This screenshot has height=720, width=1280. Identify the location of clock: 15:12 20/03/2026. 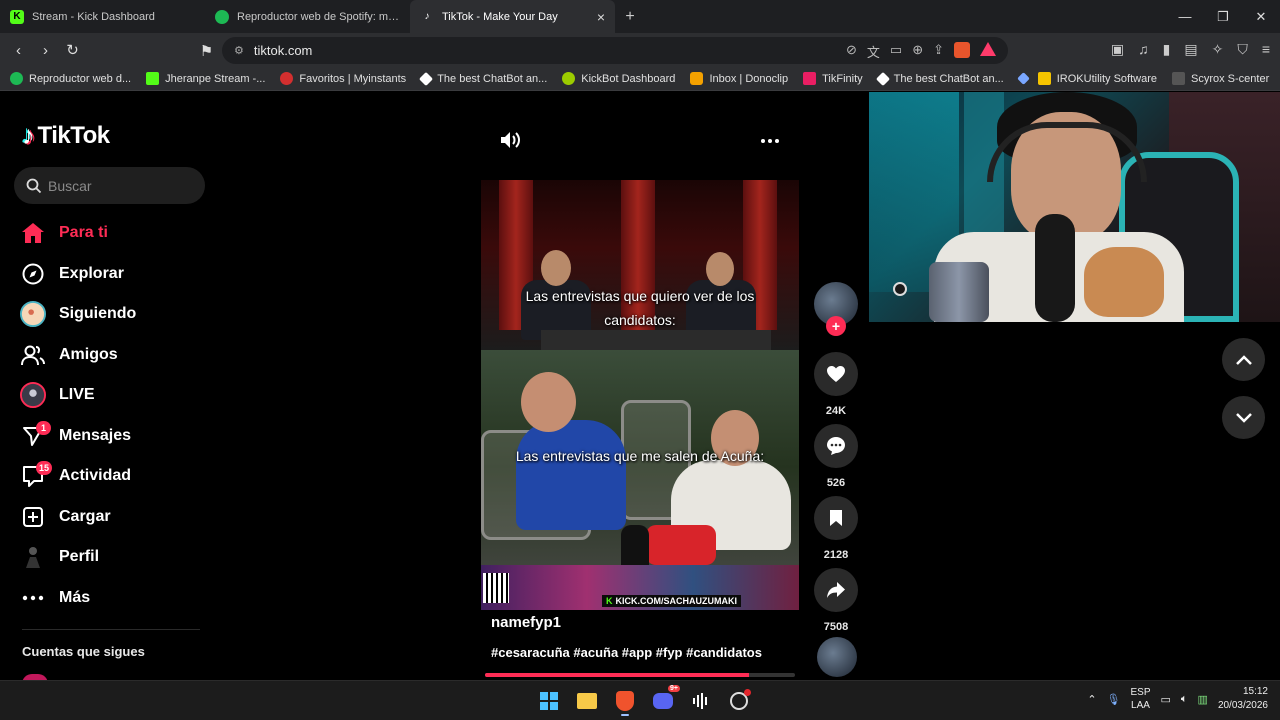
(1243, 699).